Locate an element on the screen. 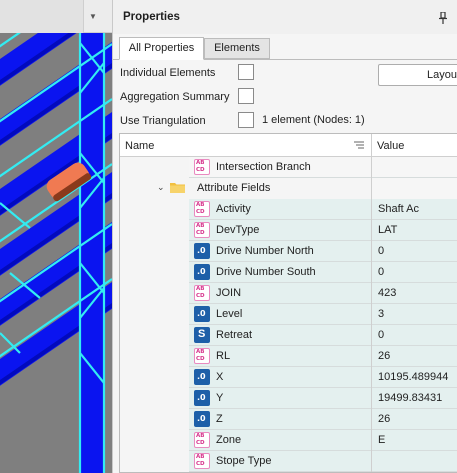  use-triangulation-label: Use Triangulation is located at coordinates (163, 121).